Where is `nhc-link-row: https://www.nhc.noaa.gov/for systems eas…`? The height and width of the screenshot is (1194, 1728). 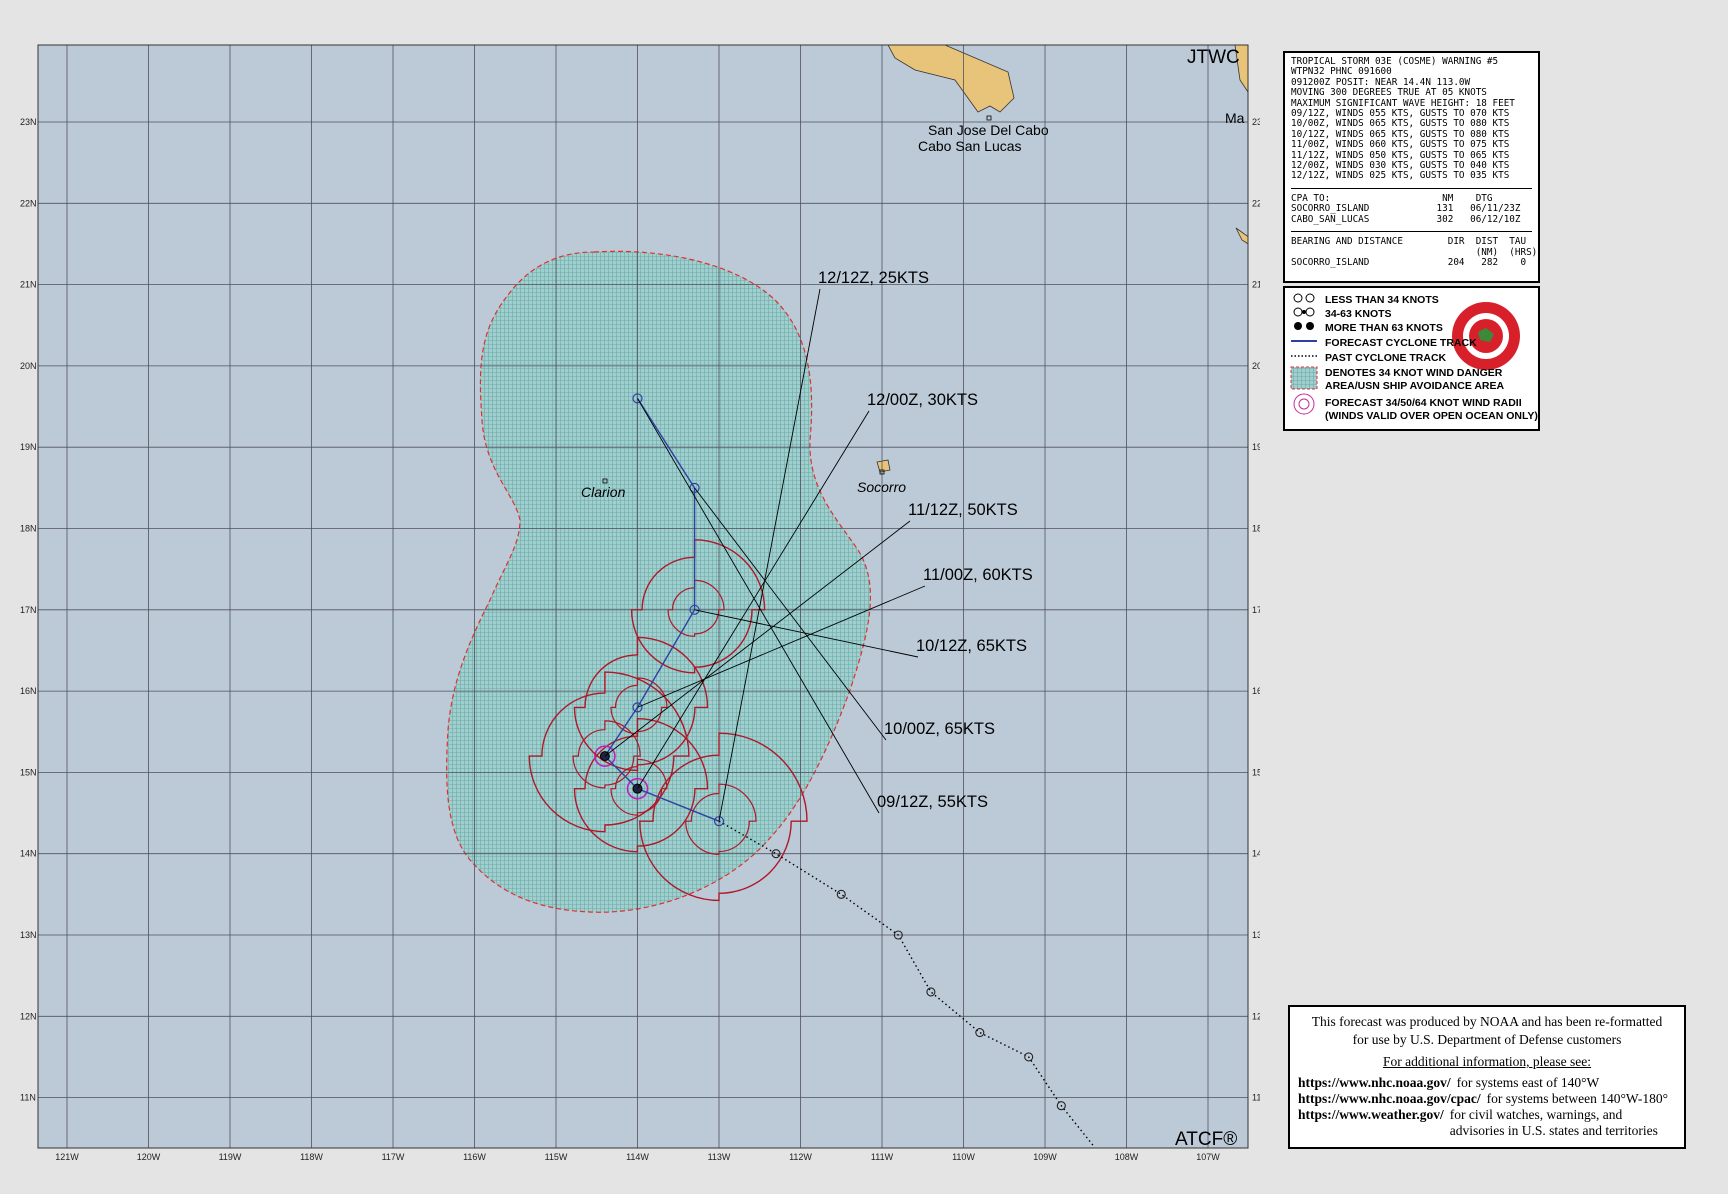 nhc-link-row: https://www.nhc.noaa.gov/for systems eas… is located at coordinates (1487, 1083).